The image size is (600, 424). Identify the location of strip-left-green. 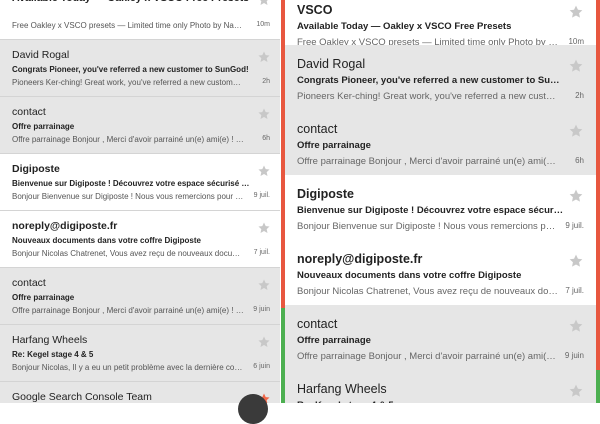
(283, 355).